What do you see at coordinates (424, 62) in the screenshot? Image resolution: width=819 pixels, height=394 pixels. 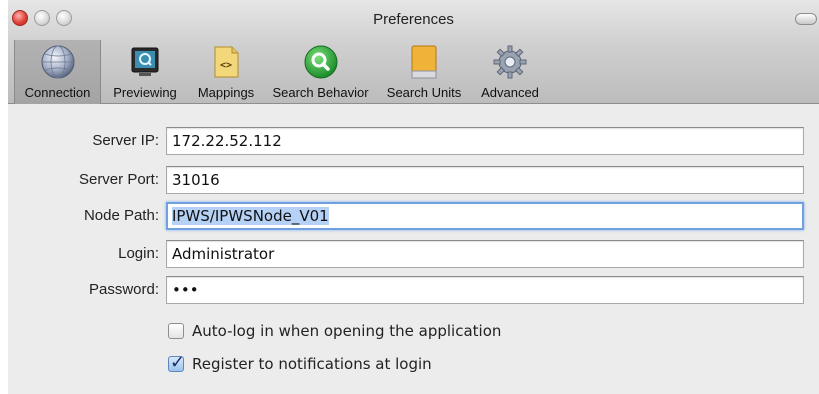 I see `drive-icon` at bounding box center [424, 62].